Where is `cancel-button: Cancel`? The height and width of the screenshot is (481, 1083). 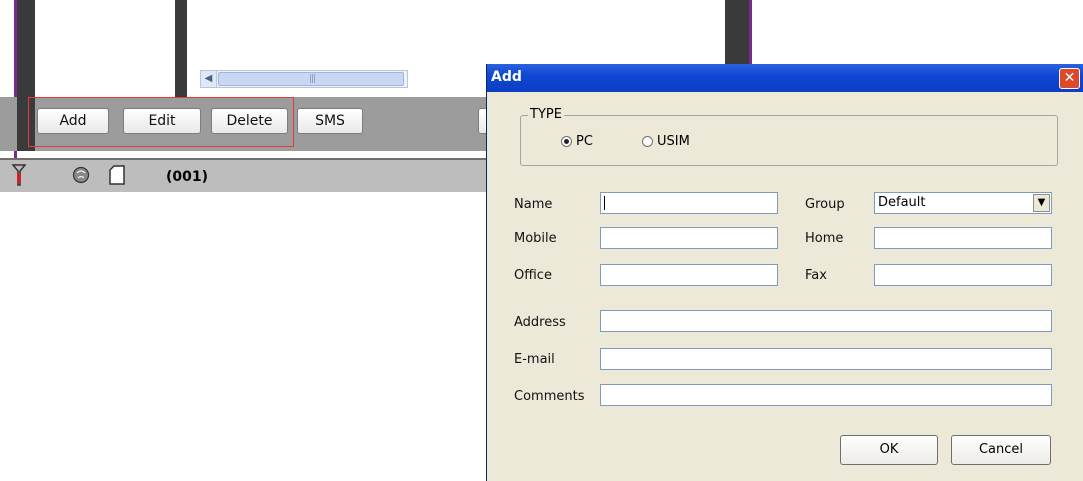 cancel-button: Cancel is located at coordinates (1001, 450).